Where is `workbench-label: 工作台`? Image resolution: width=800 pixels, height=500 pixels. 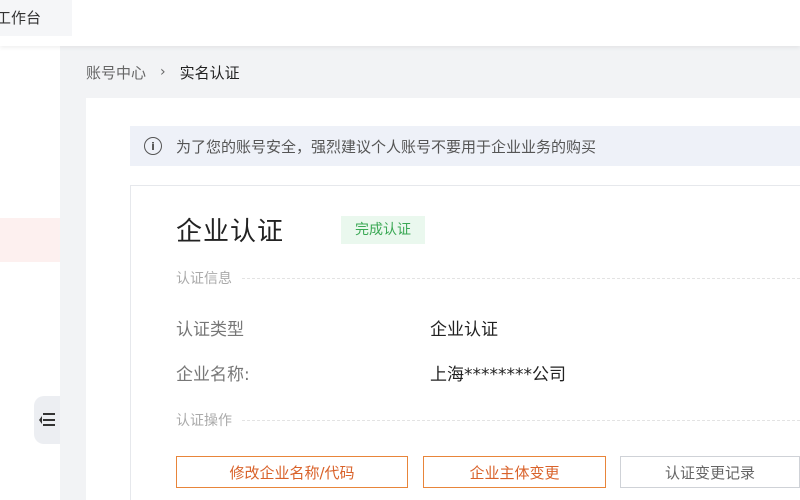
workbench-label: 工作台 is located at coordinates (21, 18).